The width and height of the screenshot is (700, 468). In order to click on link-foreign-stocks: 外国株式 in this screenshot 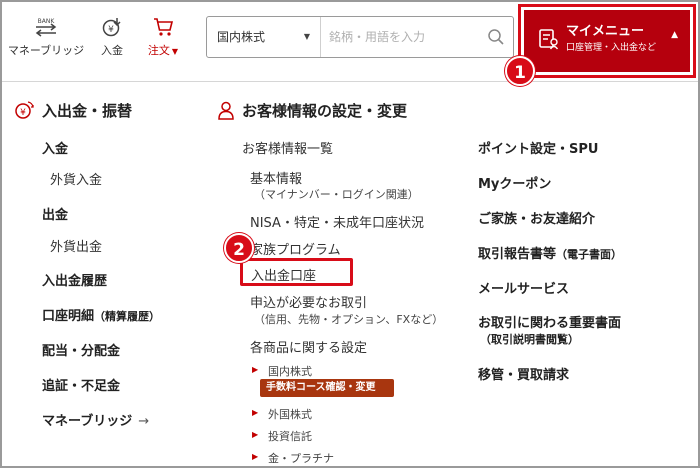, I will do `click(290, 414)`.